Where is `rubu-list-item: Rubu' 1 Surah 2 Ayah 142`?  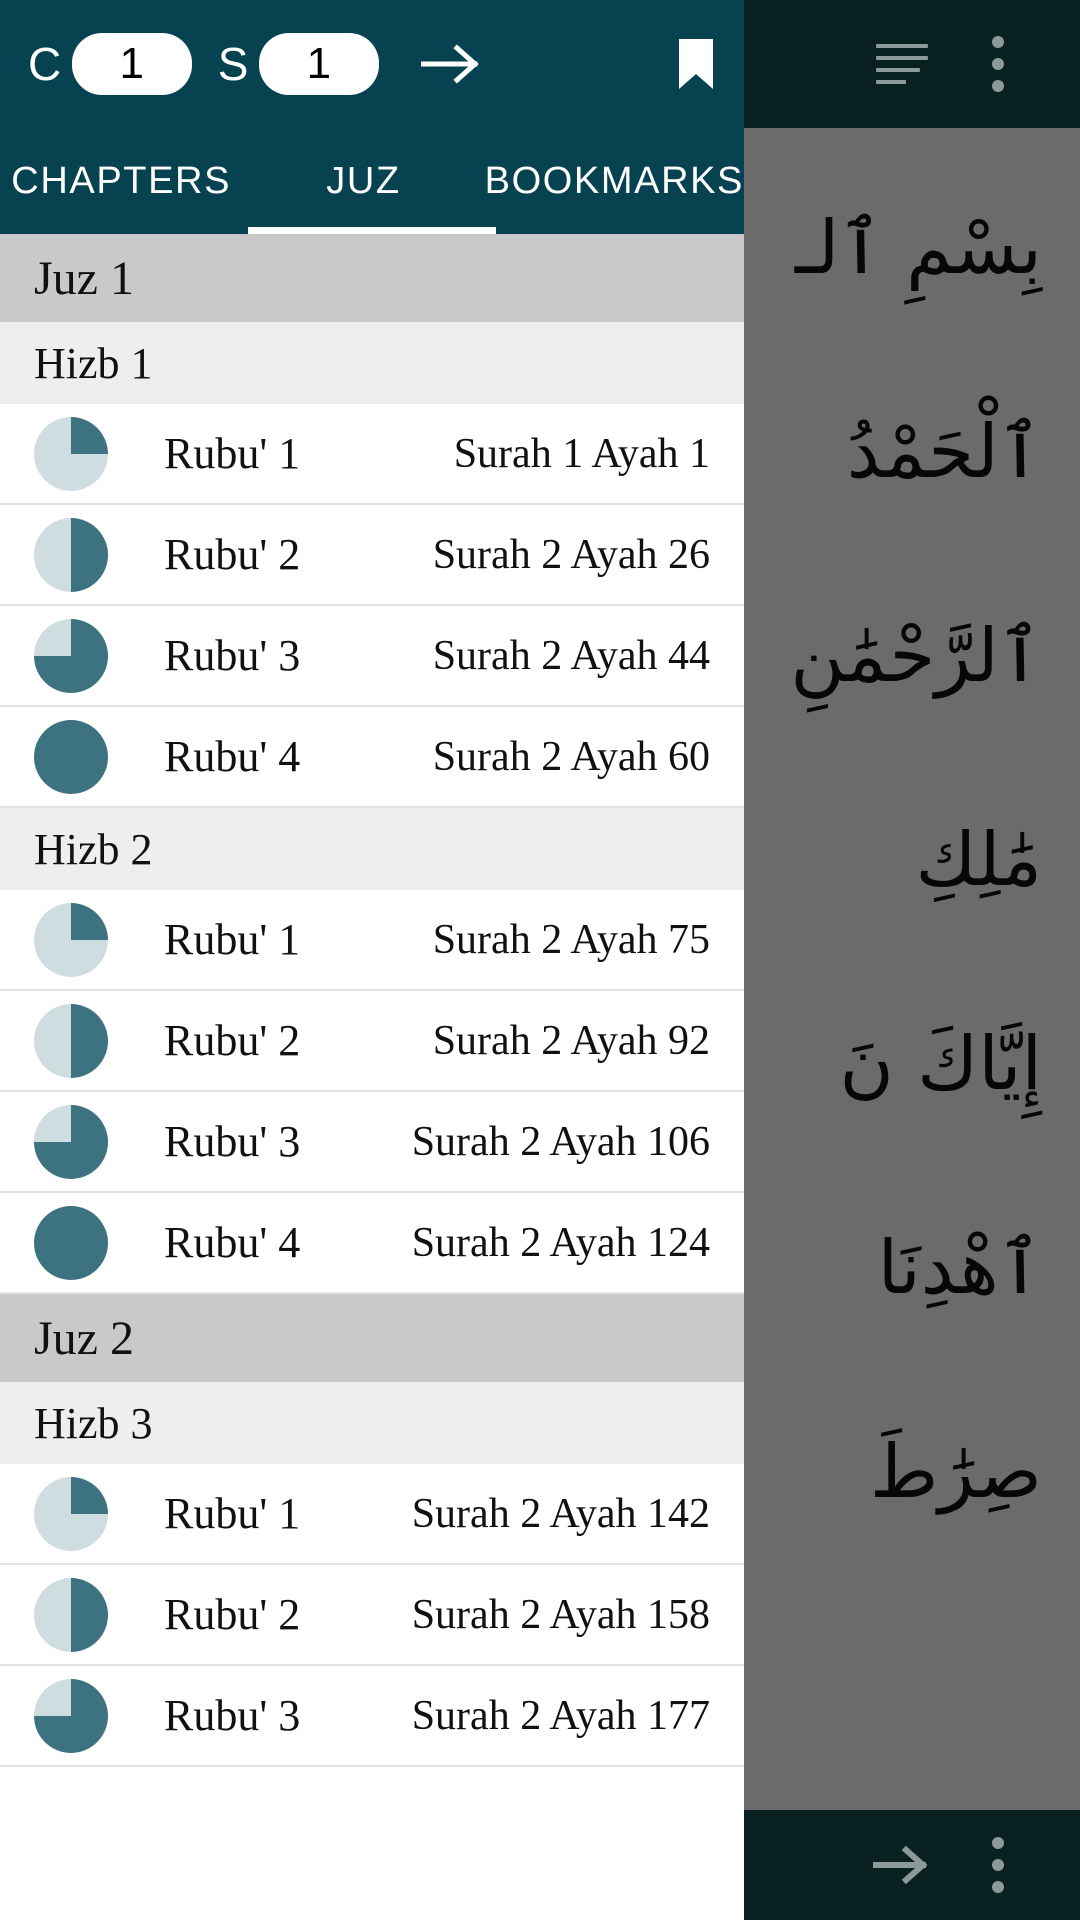 rubu-list-item: Rubu' 1 Surah 2 Ayah 142 is located at coordinates (372, 1514).